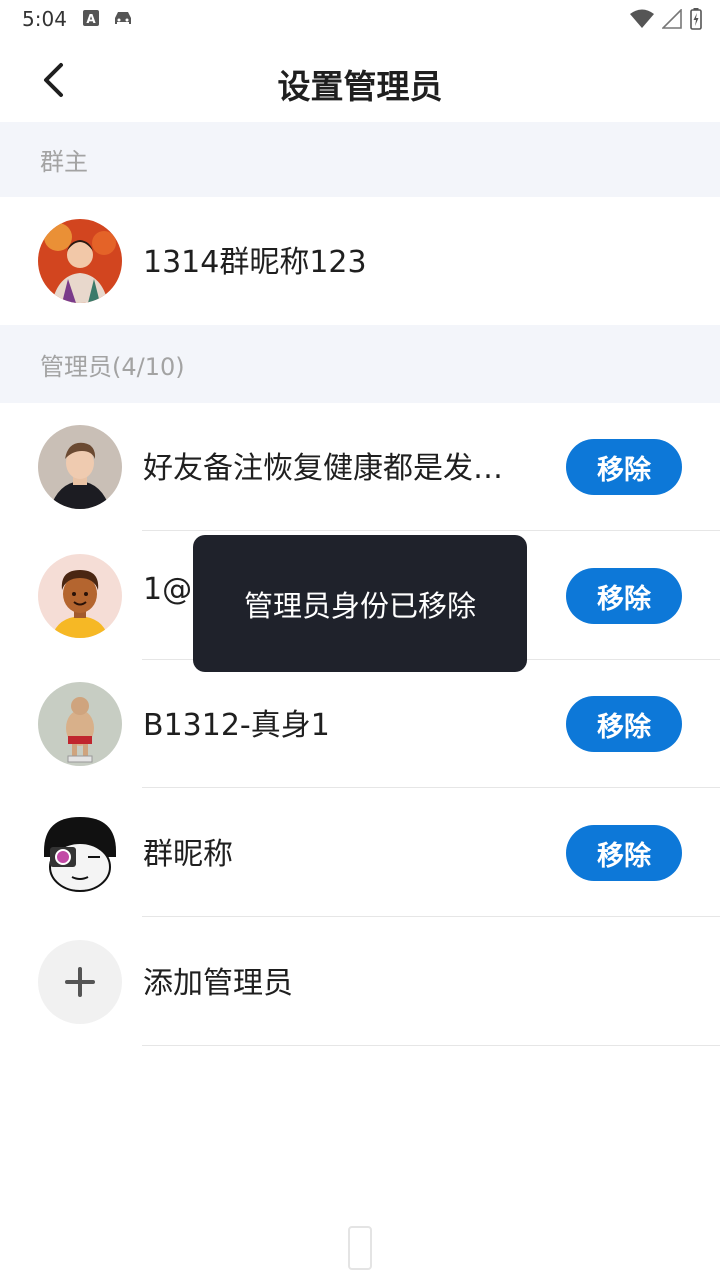 This screenshot has width=720, height=1280. Describe the element at coordinates (236, 725) in the screenshot. I see `member-name: B1312-真身1` at that location.